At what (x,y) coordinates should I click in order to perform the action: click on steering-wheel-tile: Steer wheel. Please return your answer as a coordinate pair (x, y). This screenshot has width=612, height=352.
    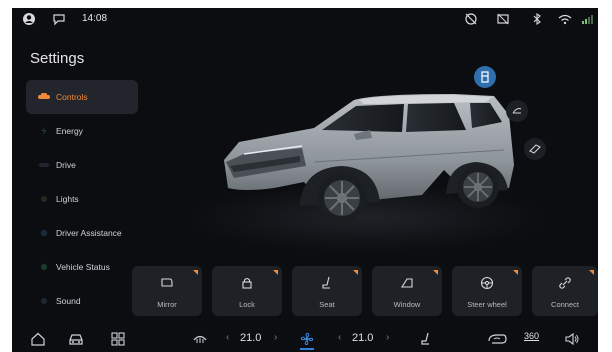
    Looking at the image, I should click on (487, 291).